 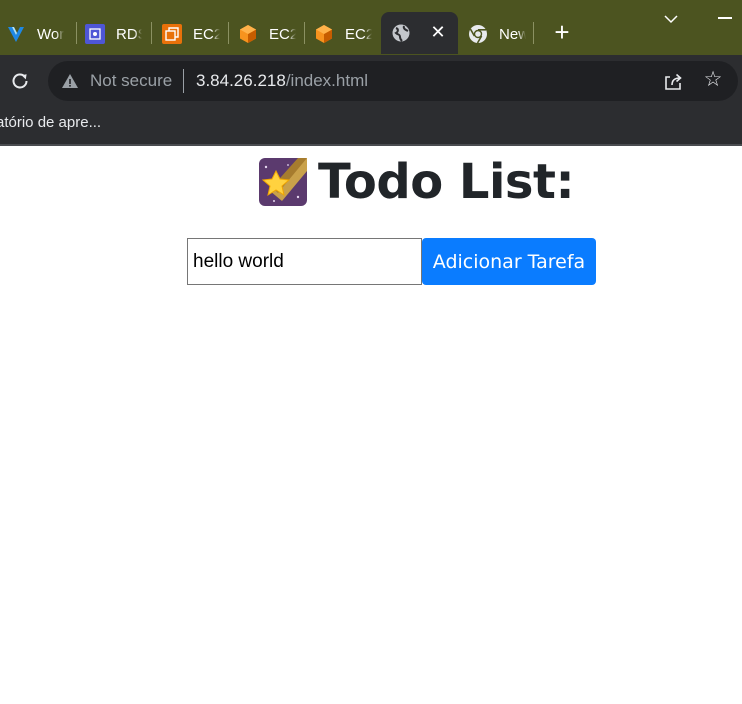 What do you see at coordinates (438, 32) in the screenshot?
I see `close-tab-icon: ✕` at bounding box center [438, 32].